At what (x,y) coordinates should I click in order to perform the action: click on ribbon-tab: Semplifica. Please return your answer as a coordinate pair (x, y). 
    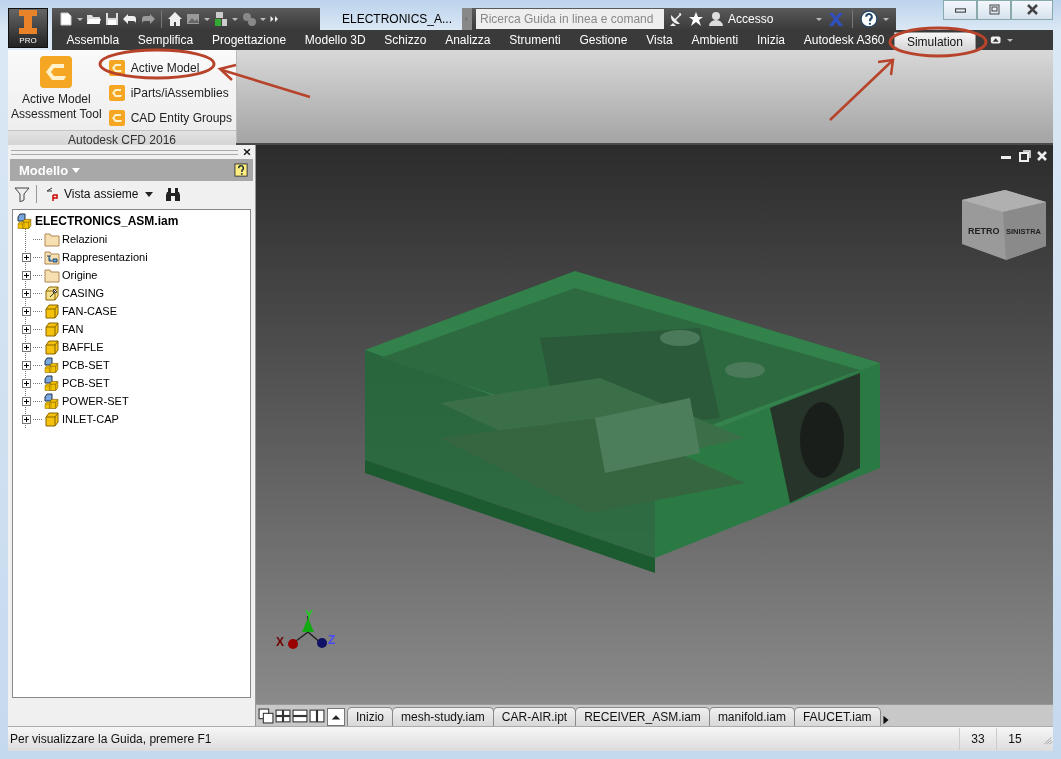
    Looking at the image, I should click on (165, 40).